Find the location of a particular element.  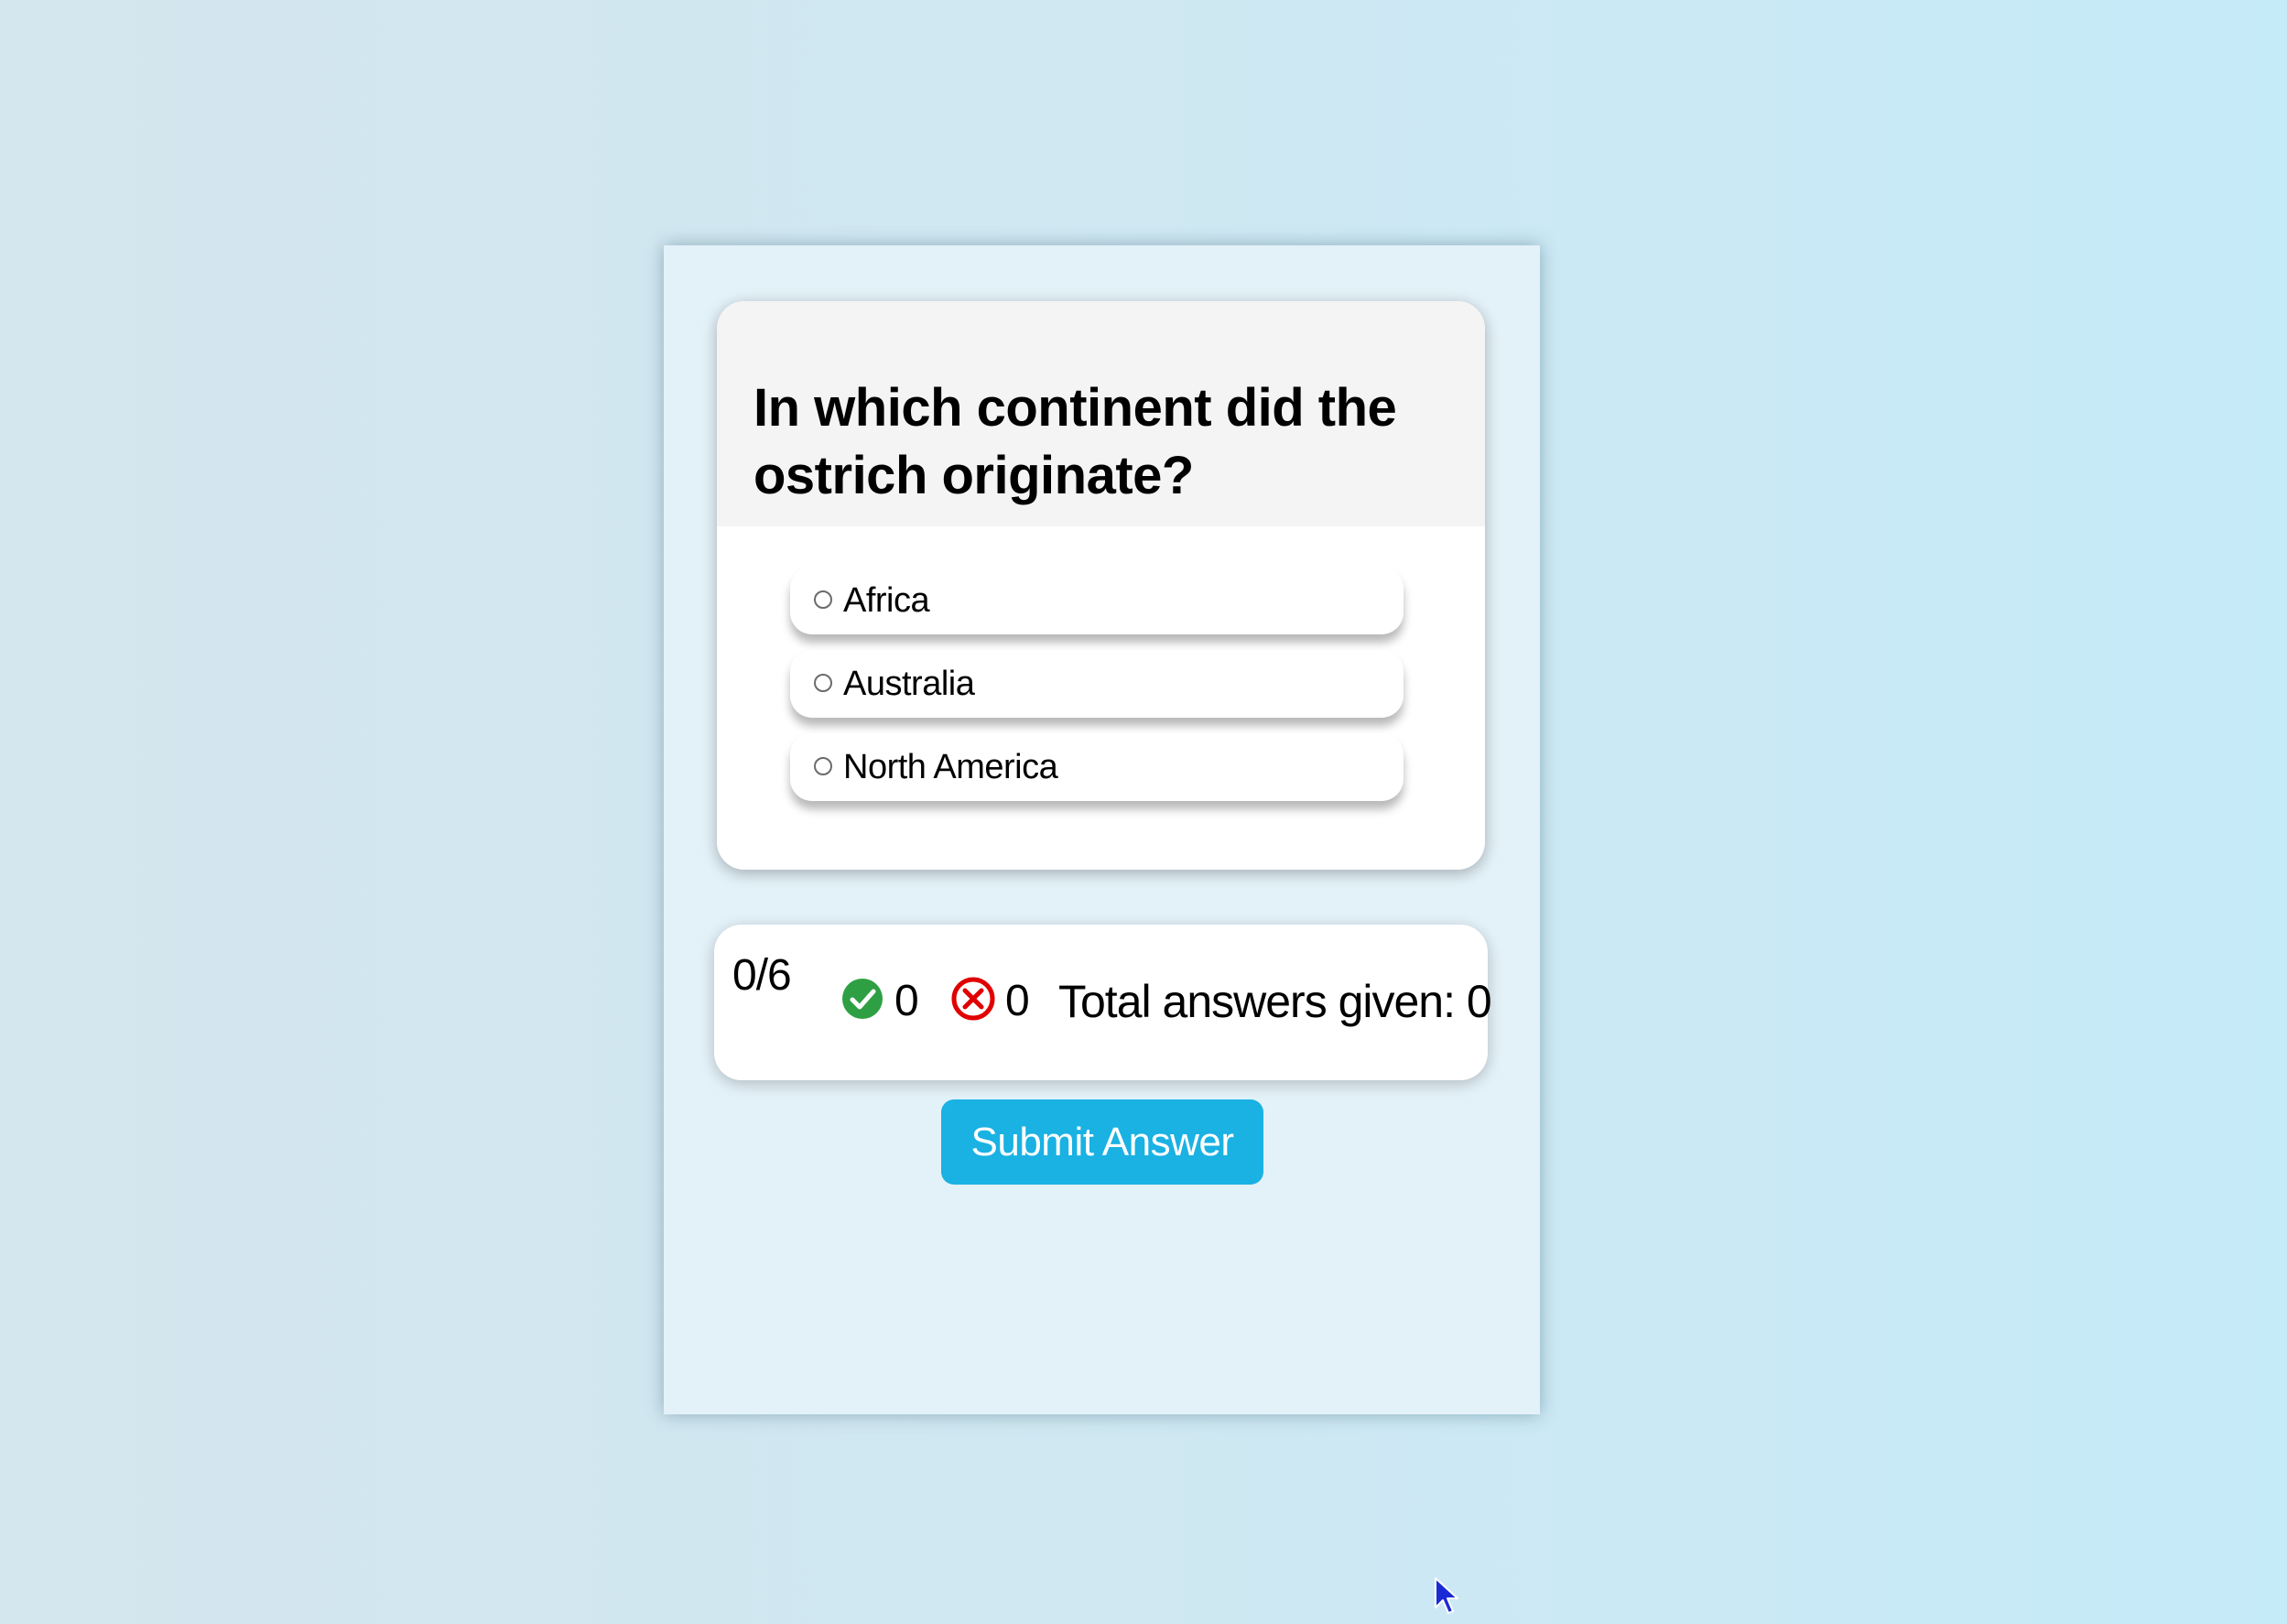

total-answers-label: Total answers given: 0 is located at coordinates (1275, 1001).